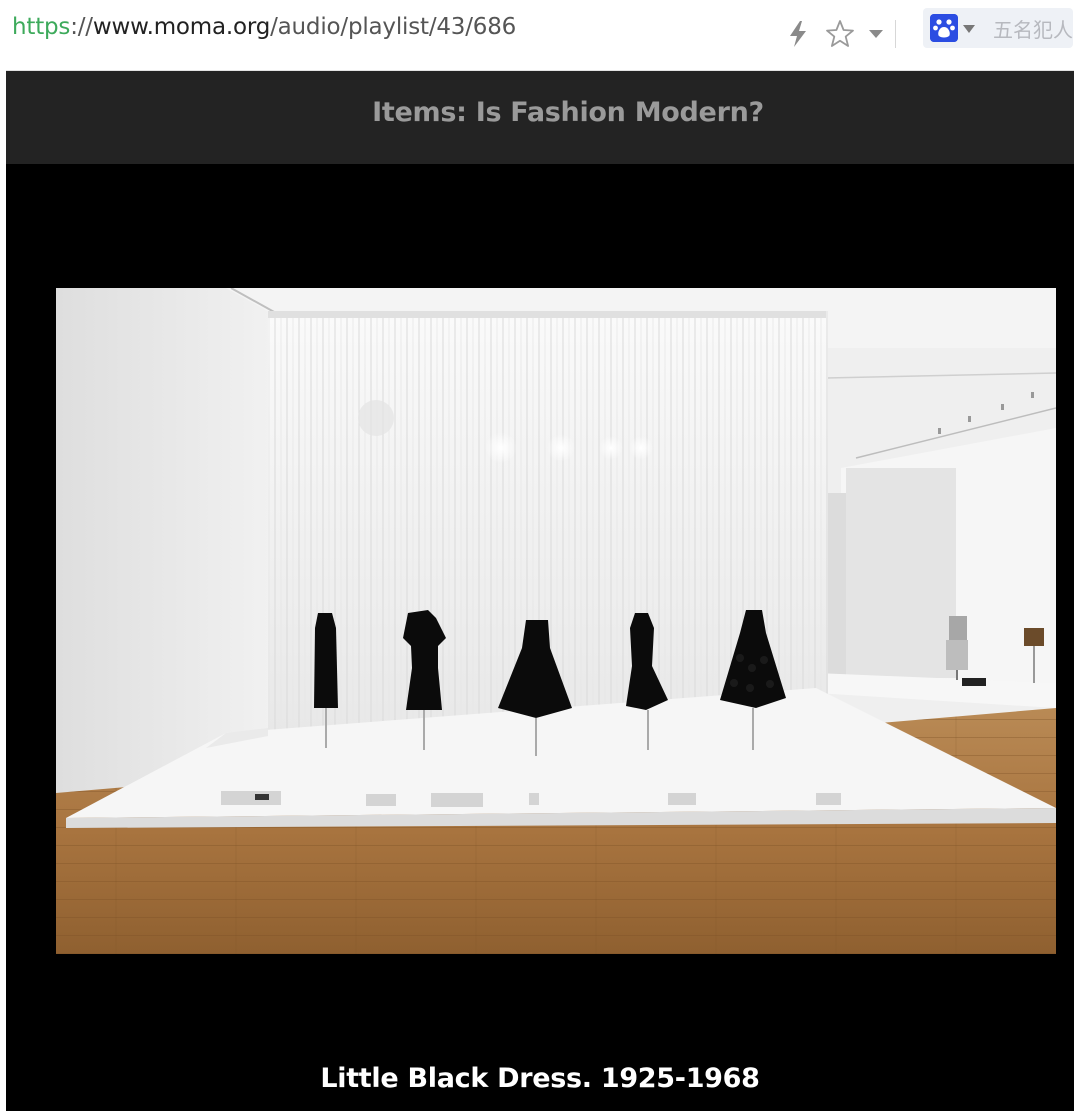 The height and width of the screenshot is (1113, 1080). Describe the element at coordinates (1033, 28) in the screenshot. I see `search-input: 五名犯人` at that location.